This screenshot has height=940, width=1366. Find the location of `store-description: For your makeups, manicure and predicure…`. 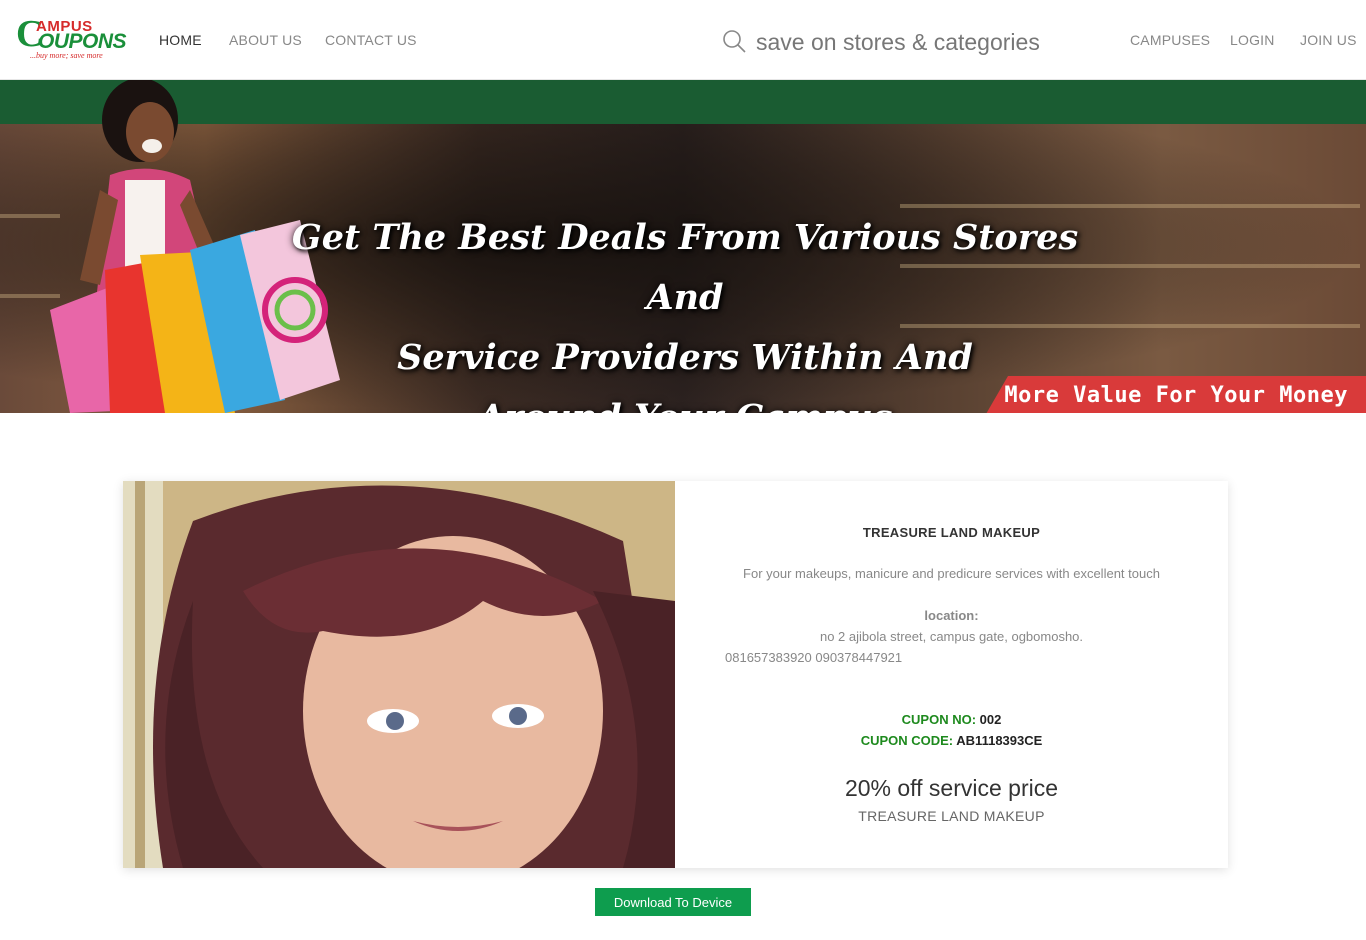

store-description: For your makeups, manicure and predicure… is located at coordinates (951, 573).